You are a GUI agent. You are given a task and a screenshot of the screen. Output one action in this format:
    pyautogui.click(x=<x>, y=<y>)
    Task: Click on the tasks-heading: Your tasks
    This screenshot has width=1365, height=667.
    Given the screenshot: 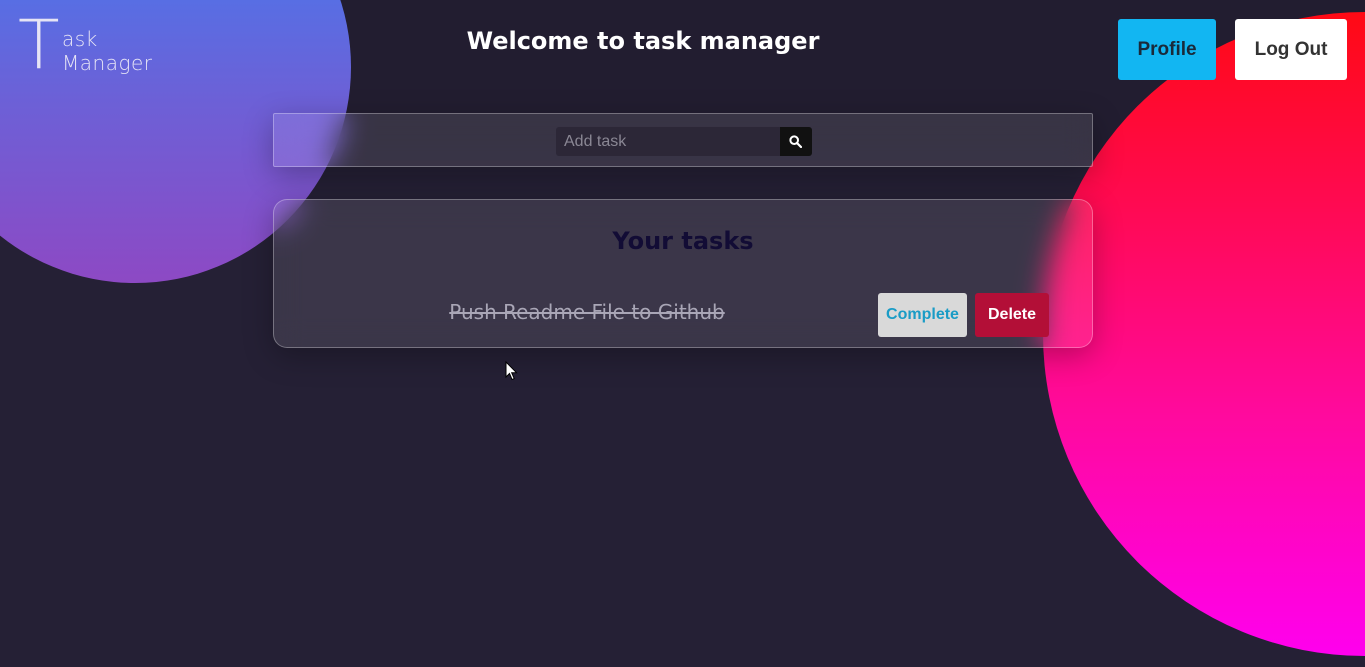 What is the action you would take?
    pyautogui.click(x=683, y=241)
    